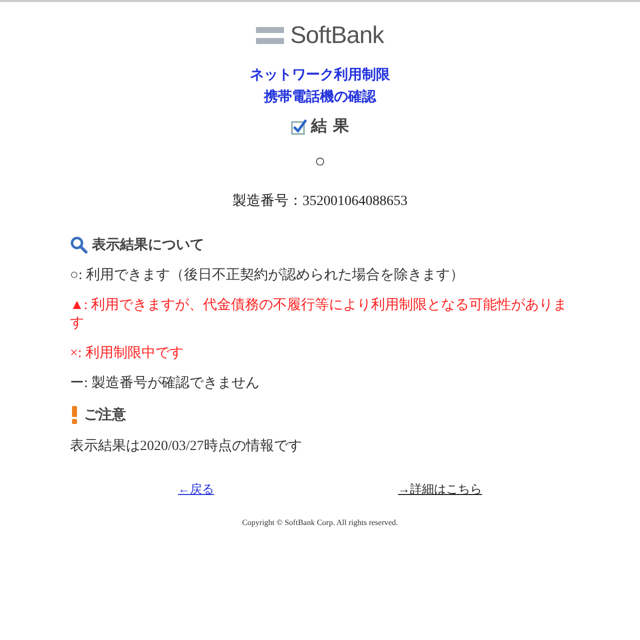 Image resolution: width=640 pixels, height=640 pixels. What do you see at coordinates (440, 489) in the screenshot?
I see `link: →詳細はこちら` at bounding box center [440, 489].